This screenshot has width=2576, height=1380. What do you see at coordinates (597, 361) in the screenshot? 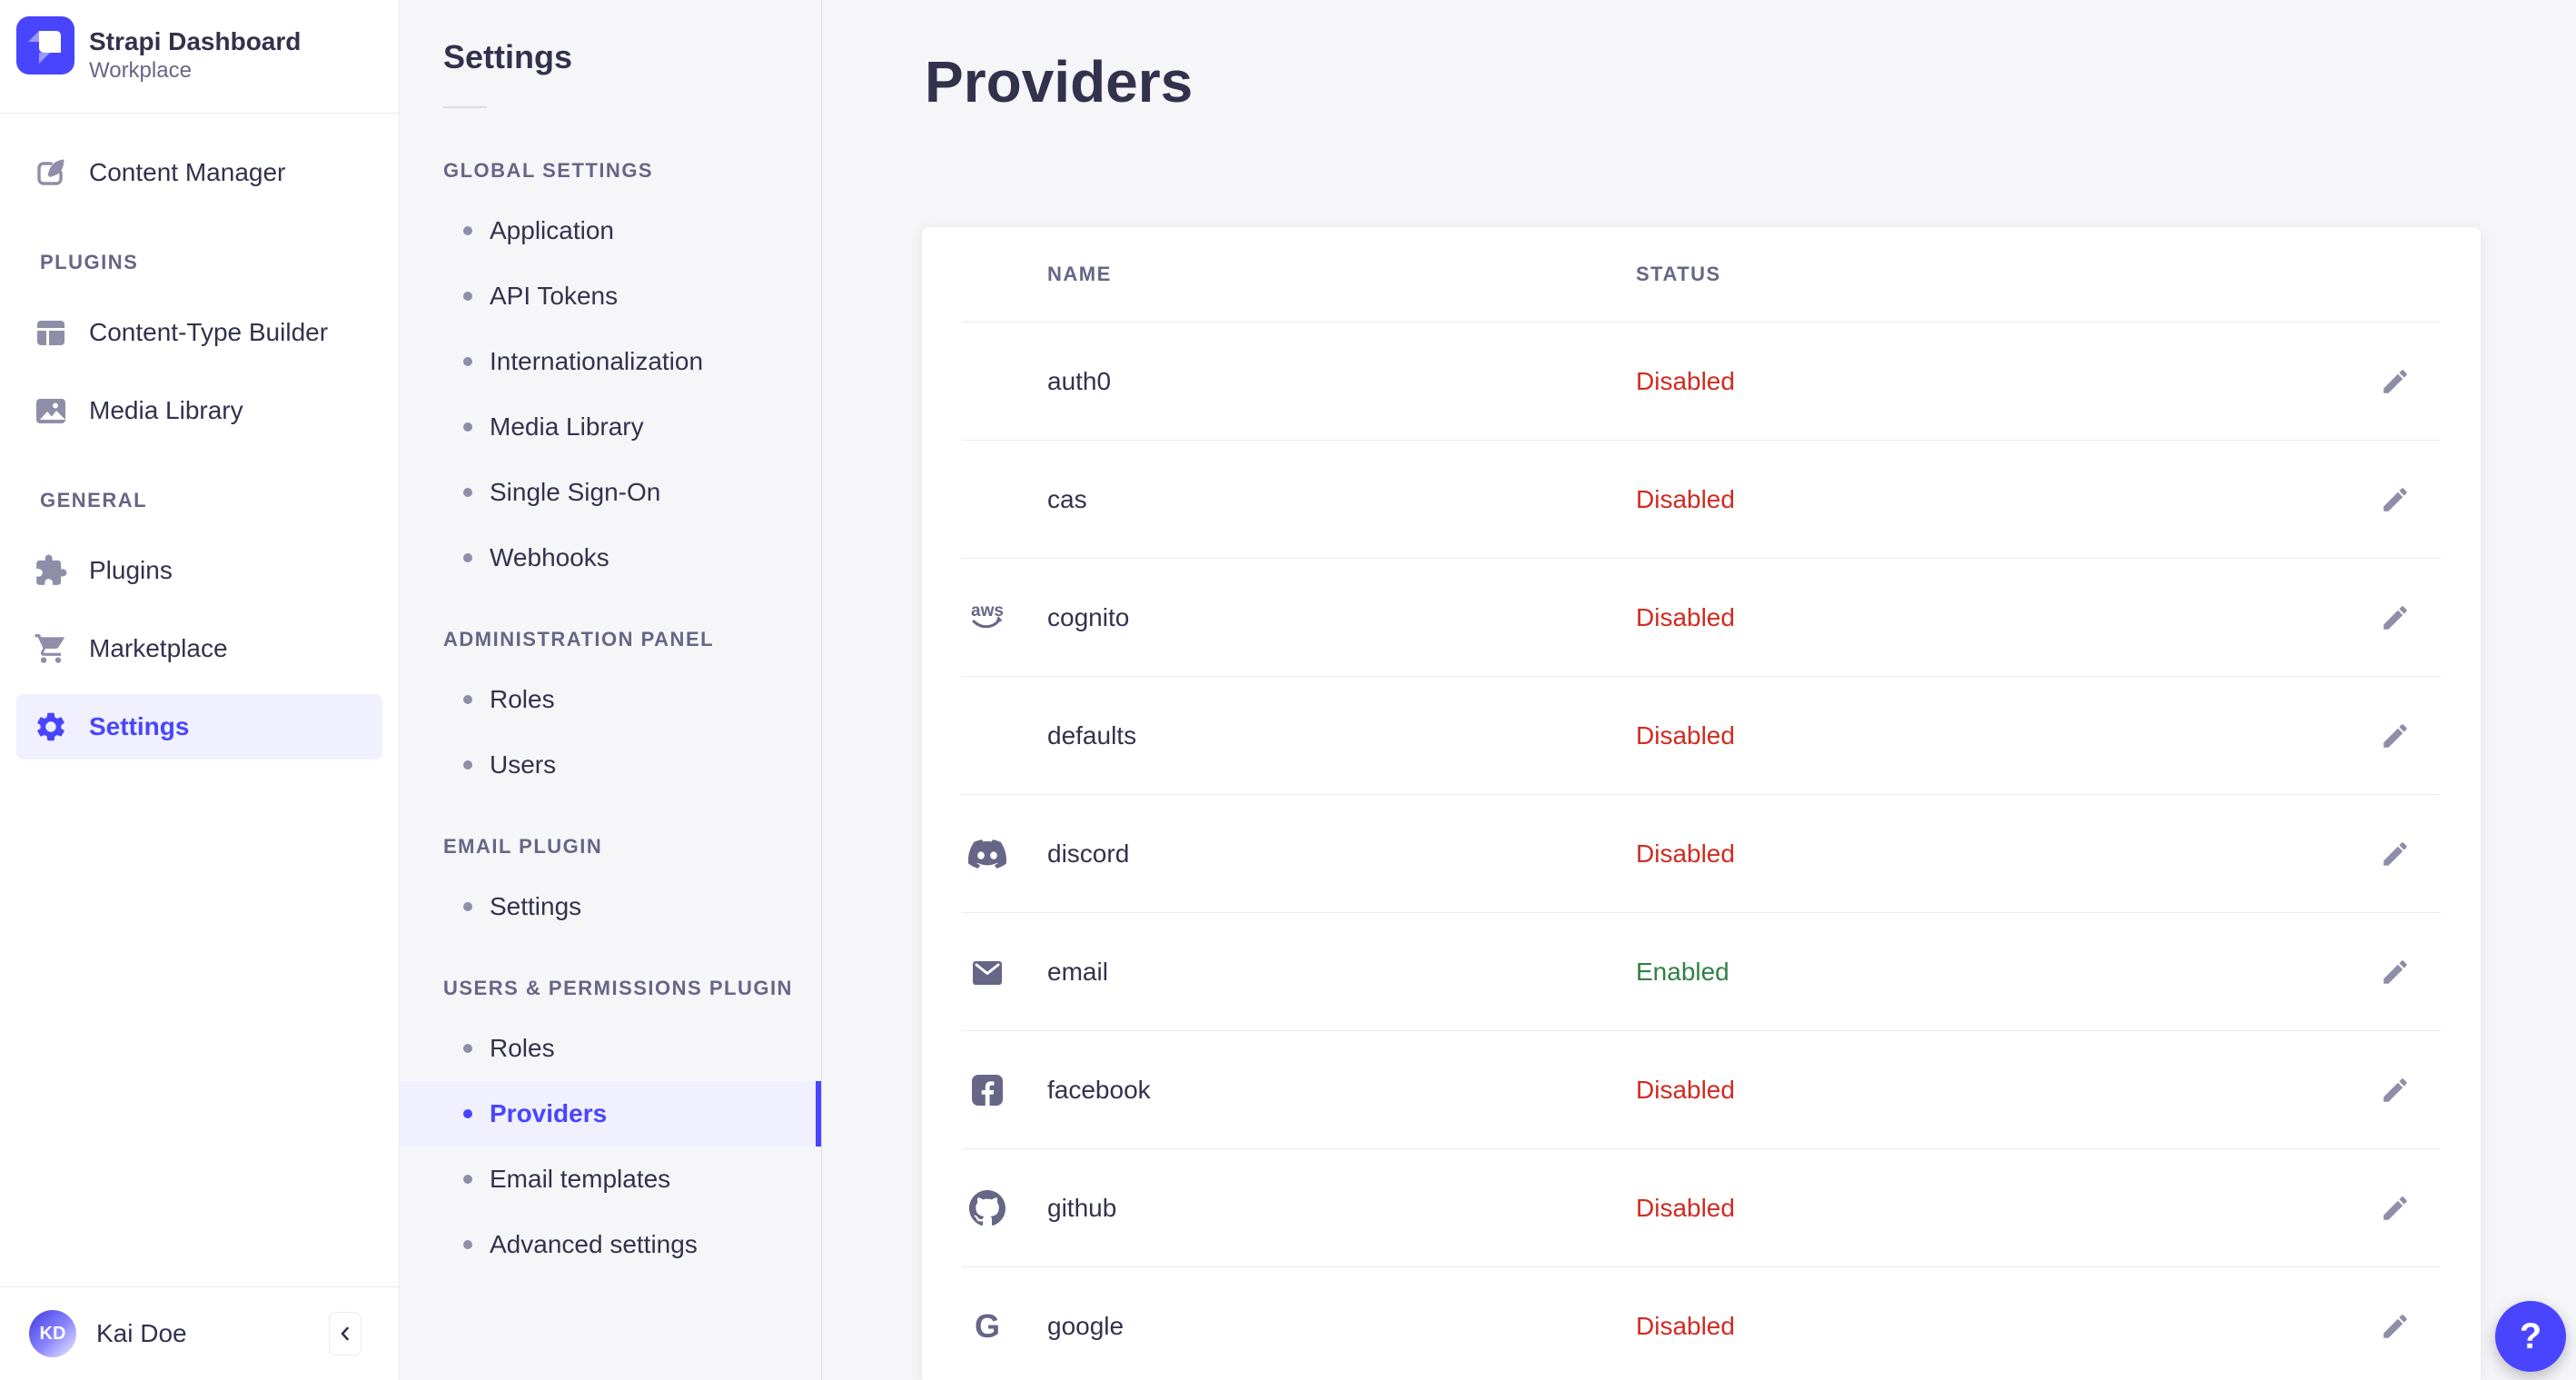
I see `subnav-item-label: Internationalization` at bounding box center [597, 361].